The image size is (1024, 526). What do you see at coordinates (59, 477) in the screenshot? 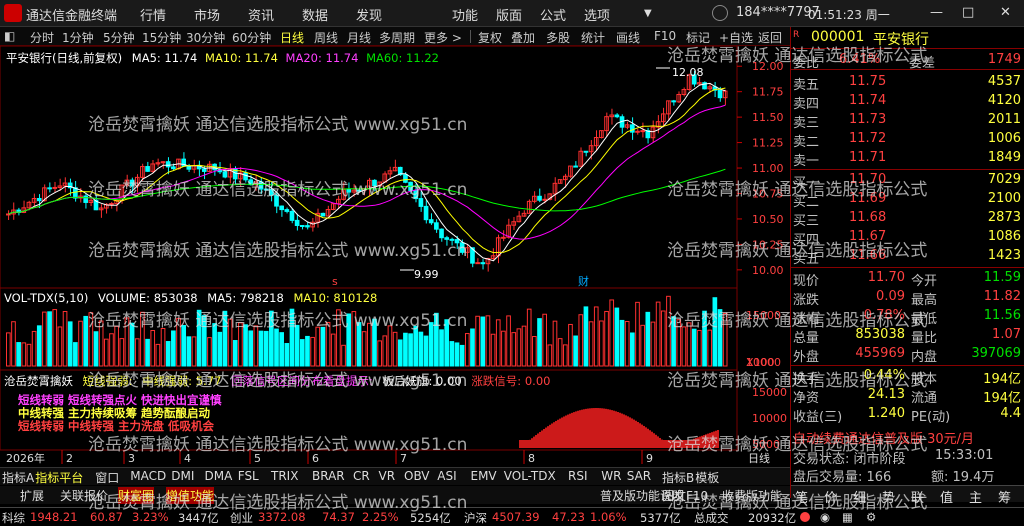
I see `indicator-tab: 指标平台` at bounding box center [59, 477].